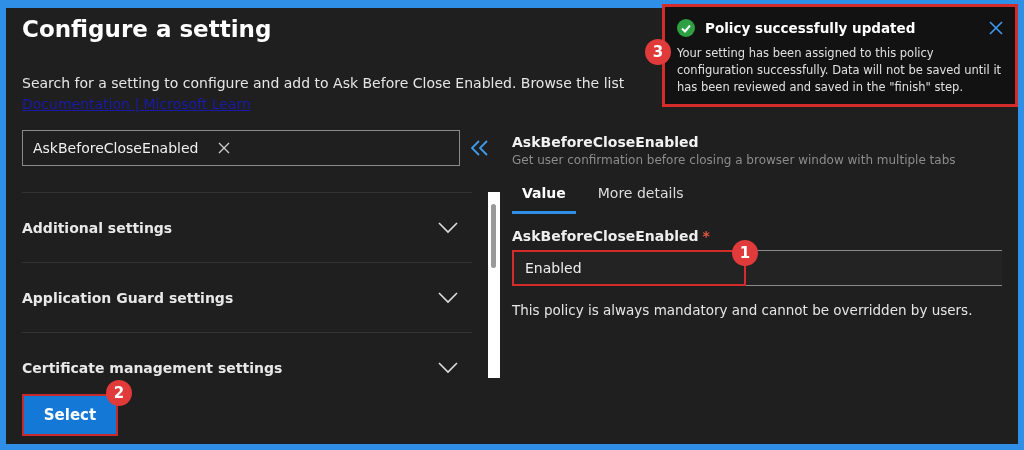 This screenshot has height=450, width=1024. What do you see at coordinates (743, 310) in the screenshot?
I see `policy-note: This policy is always mandatory and cannot be overridden by users.` at bounding box center [743, 310].